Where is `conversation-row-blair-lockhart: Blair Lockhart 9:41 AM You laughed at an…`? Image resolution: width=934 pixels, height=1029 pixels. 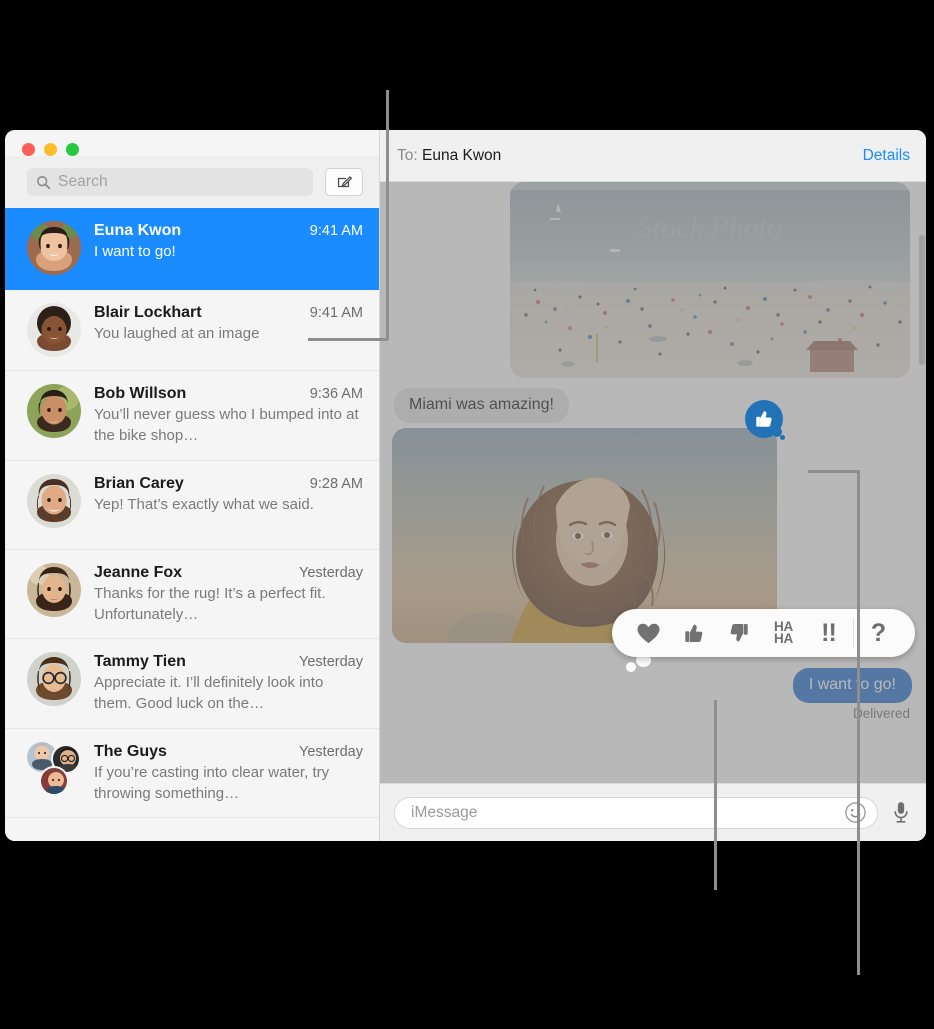
conversation-row-blair-lockhart: Blair Lockhart 9:41 AM You laughed at an… is located at coordinates (192, 330).